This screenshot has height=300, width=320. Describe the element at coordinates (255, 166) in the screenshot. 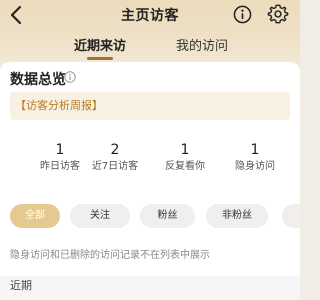

I see `stat-label: 隐身访问` at that location.